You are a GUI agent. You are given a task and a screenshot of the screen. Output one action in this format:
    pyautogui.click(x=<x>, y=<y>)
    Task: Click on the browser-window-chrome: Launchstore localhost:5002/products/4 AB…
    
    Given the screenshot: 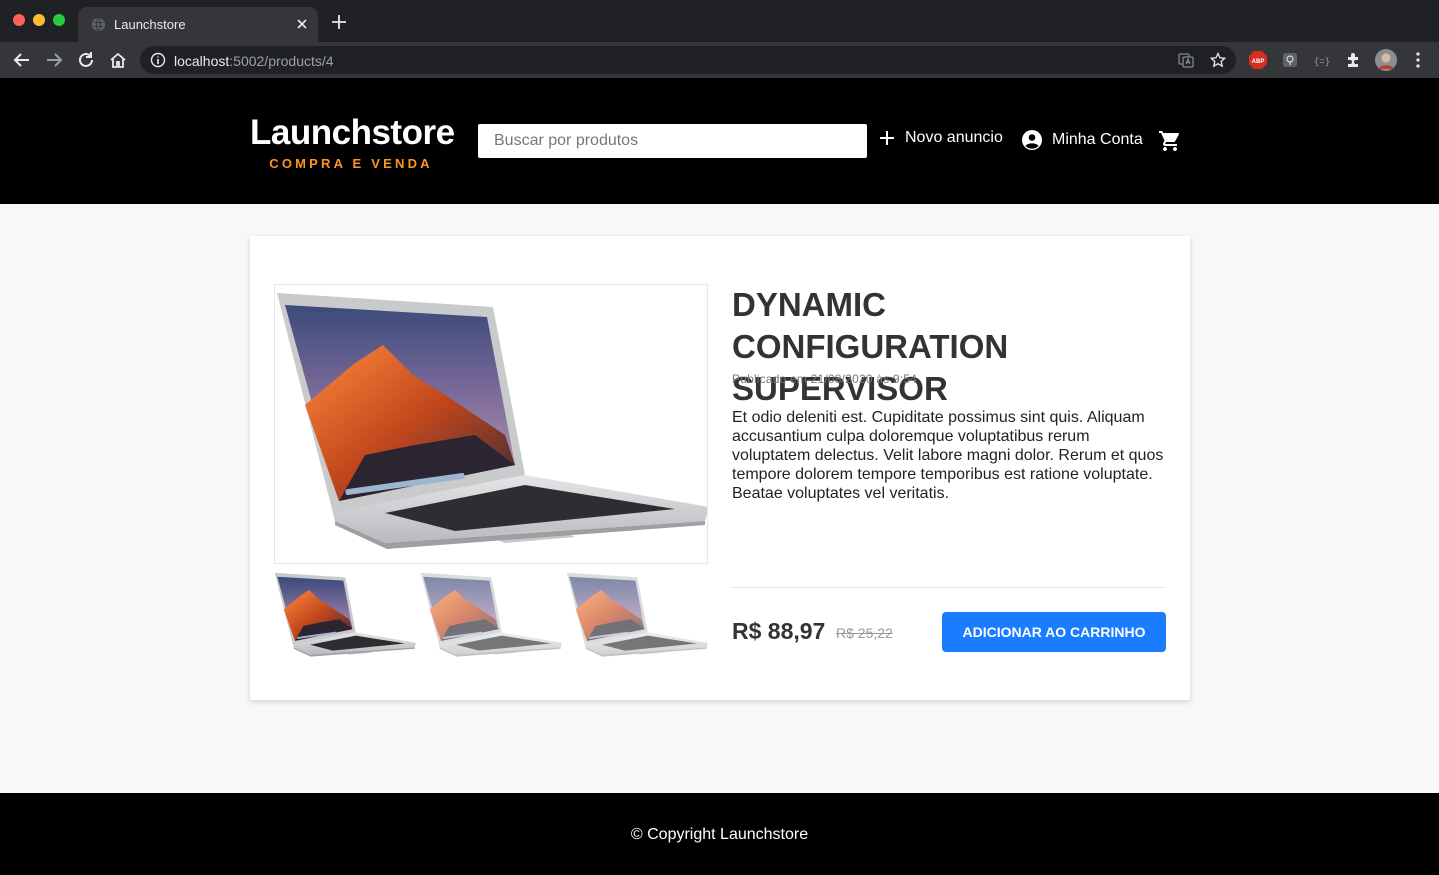 What is the action you would take?
    pyautogui.click(x=719, y=39)
    